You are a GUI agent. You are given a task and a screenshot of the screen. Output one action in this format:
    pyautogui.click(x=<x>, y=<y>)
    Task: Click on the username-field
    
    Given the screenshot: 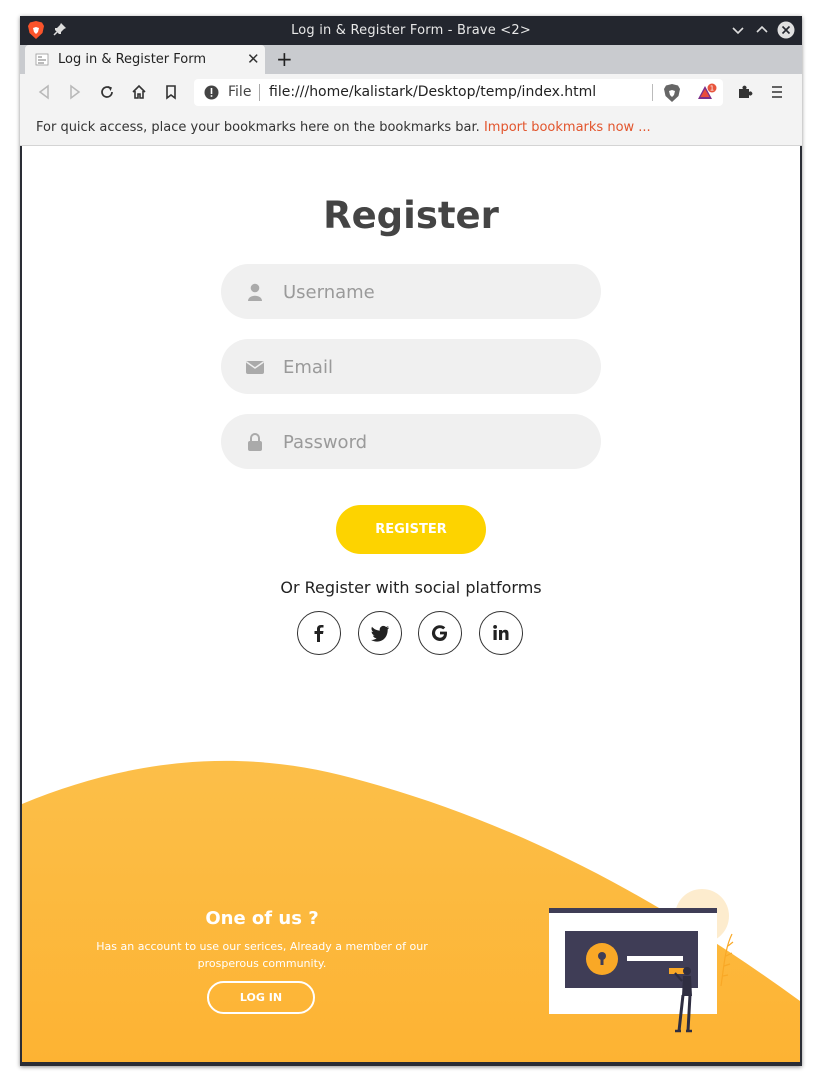 What is the action you would take?
    pyautogui.click(x=411, y=291)
    